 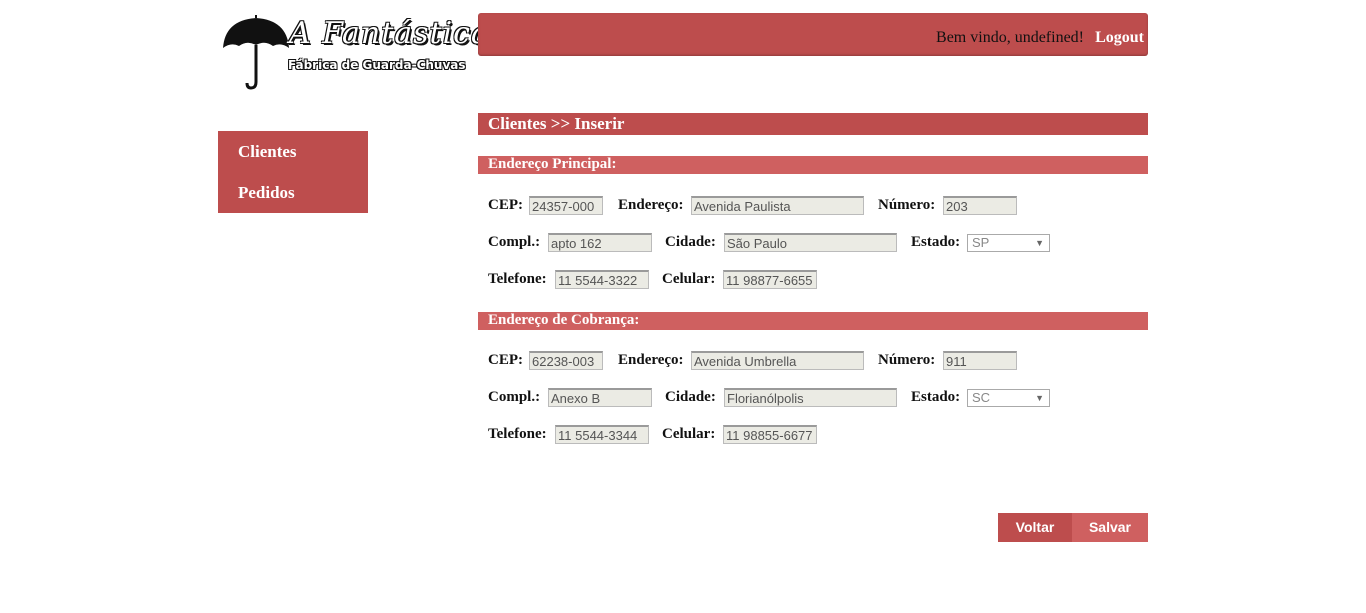 I want to click on cobranca-estado-value: SC, so click(x=981, y=397).